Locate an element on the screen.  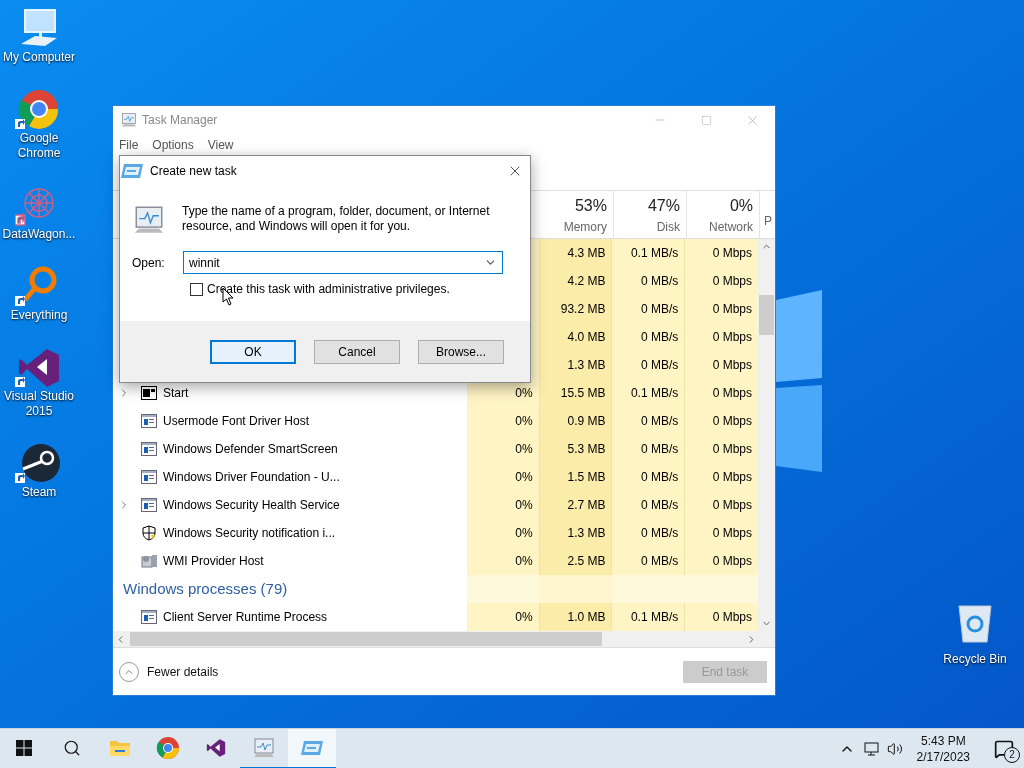
memory-cell: 0.9 MB is located at coordinates (576, 421).